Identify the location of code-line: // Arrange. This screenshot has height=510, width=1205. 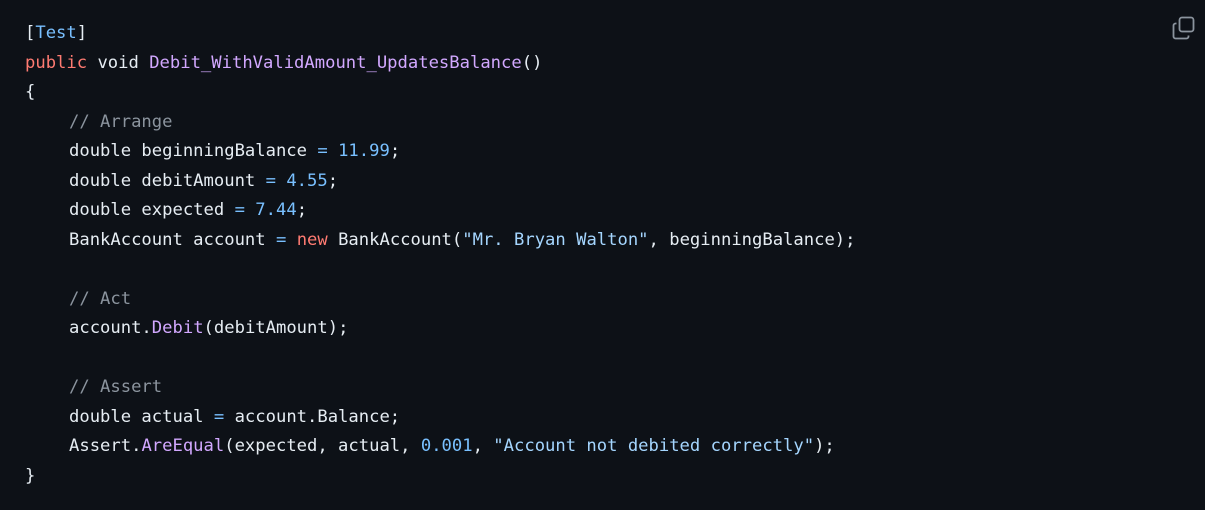
(440, 123).